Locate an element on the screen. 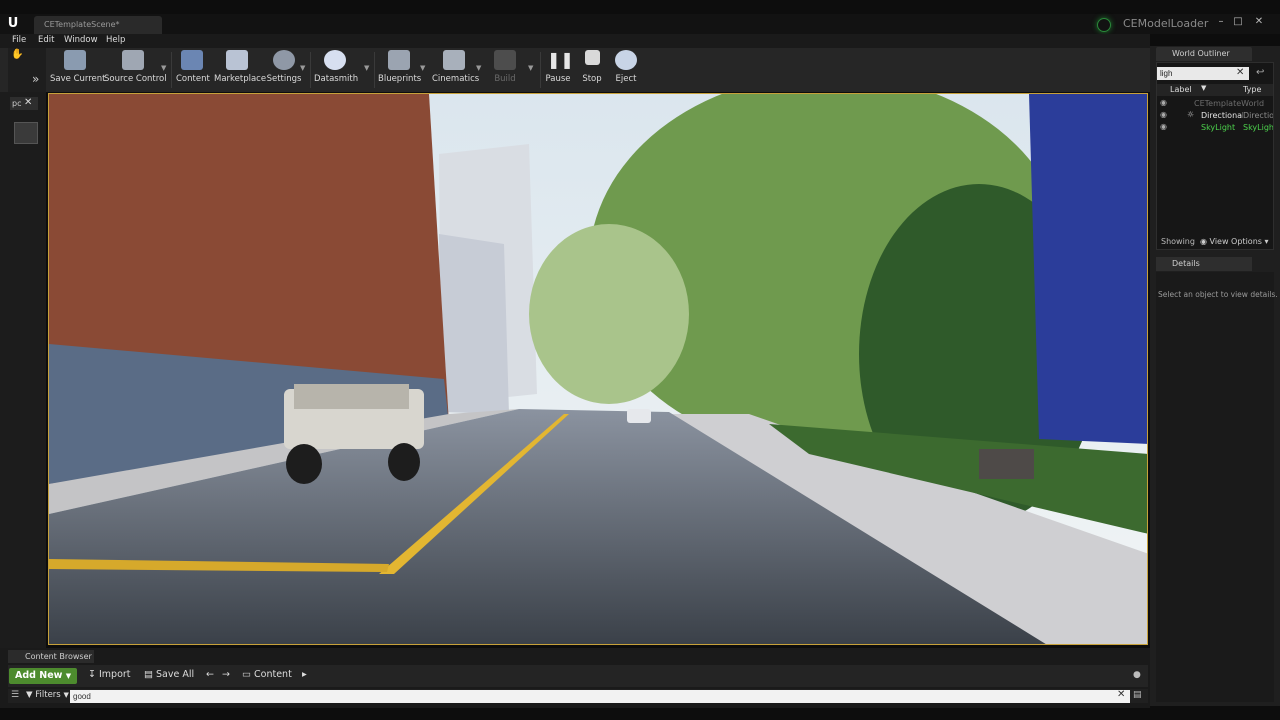 This screenshot has width=1280, height=720. path-chevron-icon: ▸ is located at coordinates (304, 674).